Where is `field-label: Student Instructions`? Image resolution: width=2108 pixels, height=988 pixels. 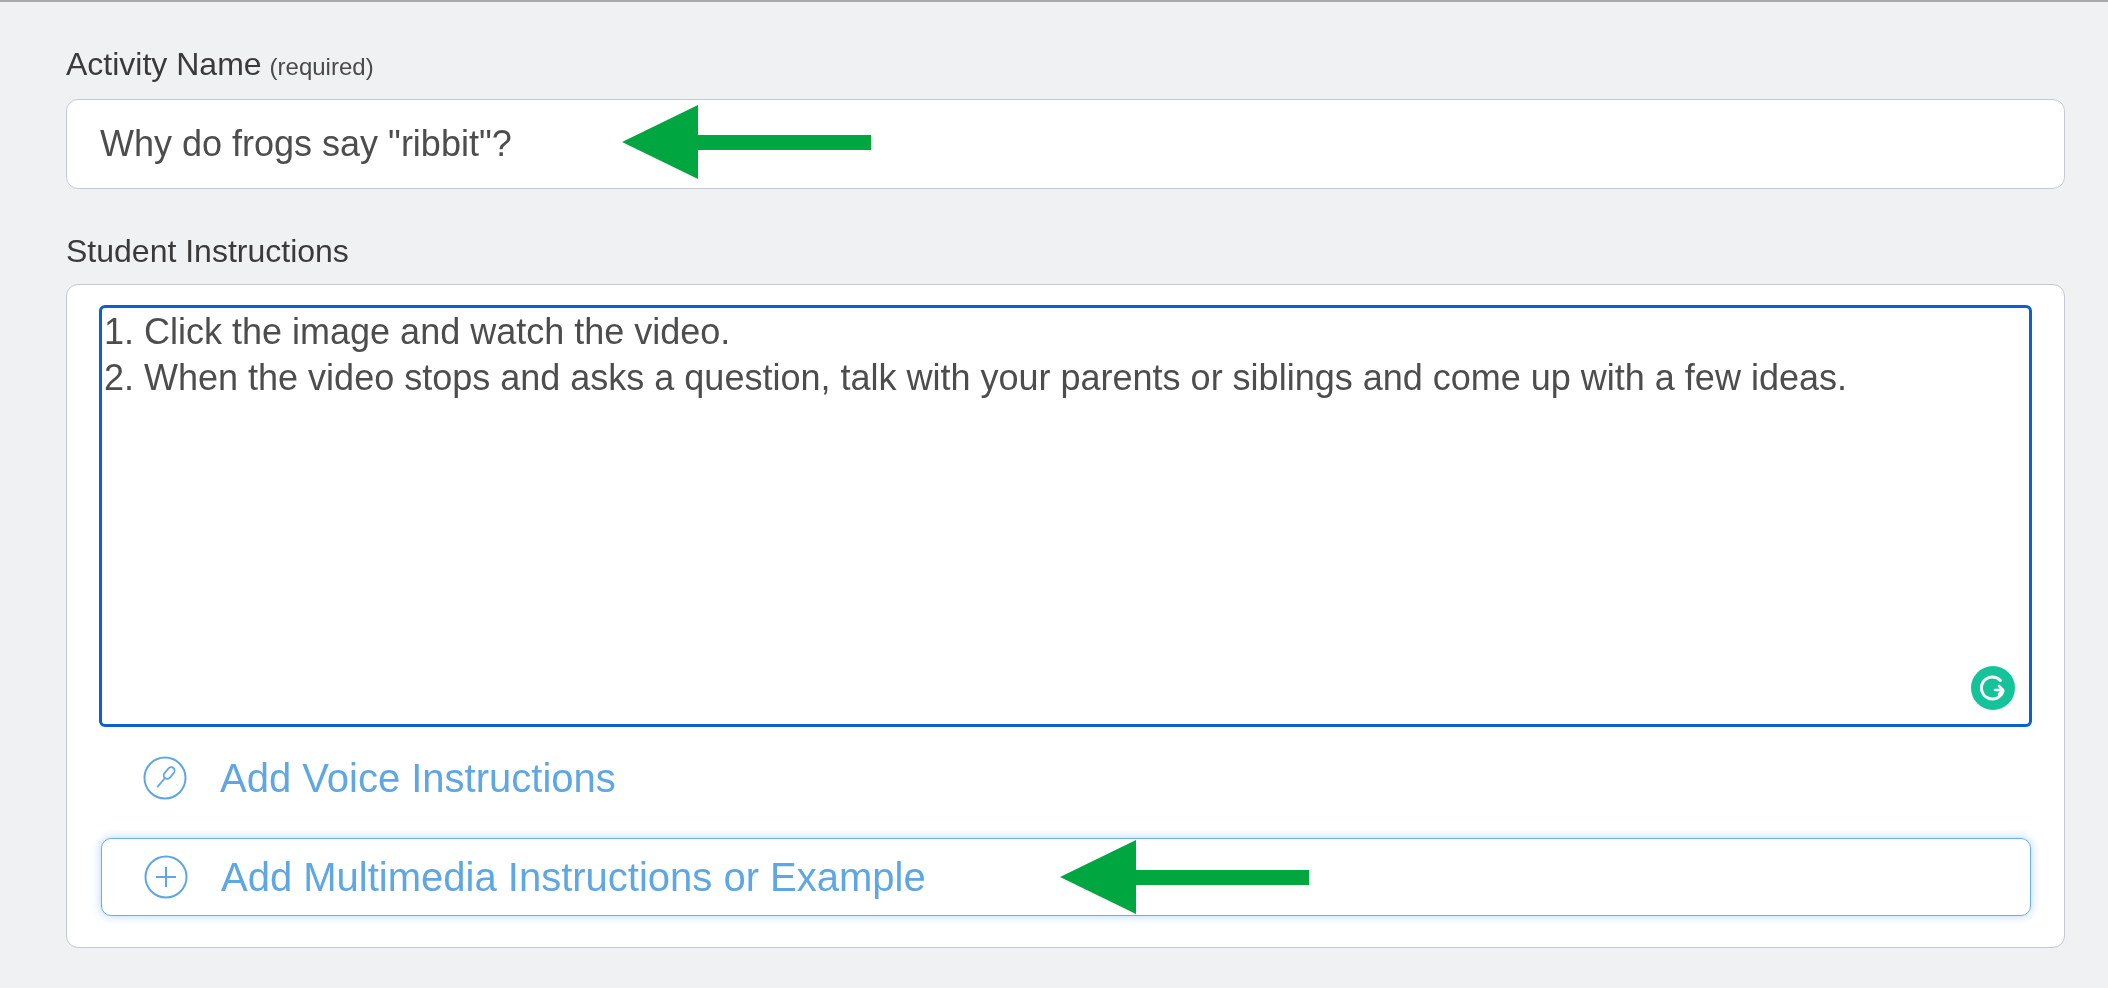 field-label: Student Instructions is located at coordinates (207, 251).